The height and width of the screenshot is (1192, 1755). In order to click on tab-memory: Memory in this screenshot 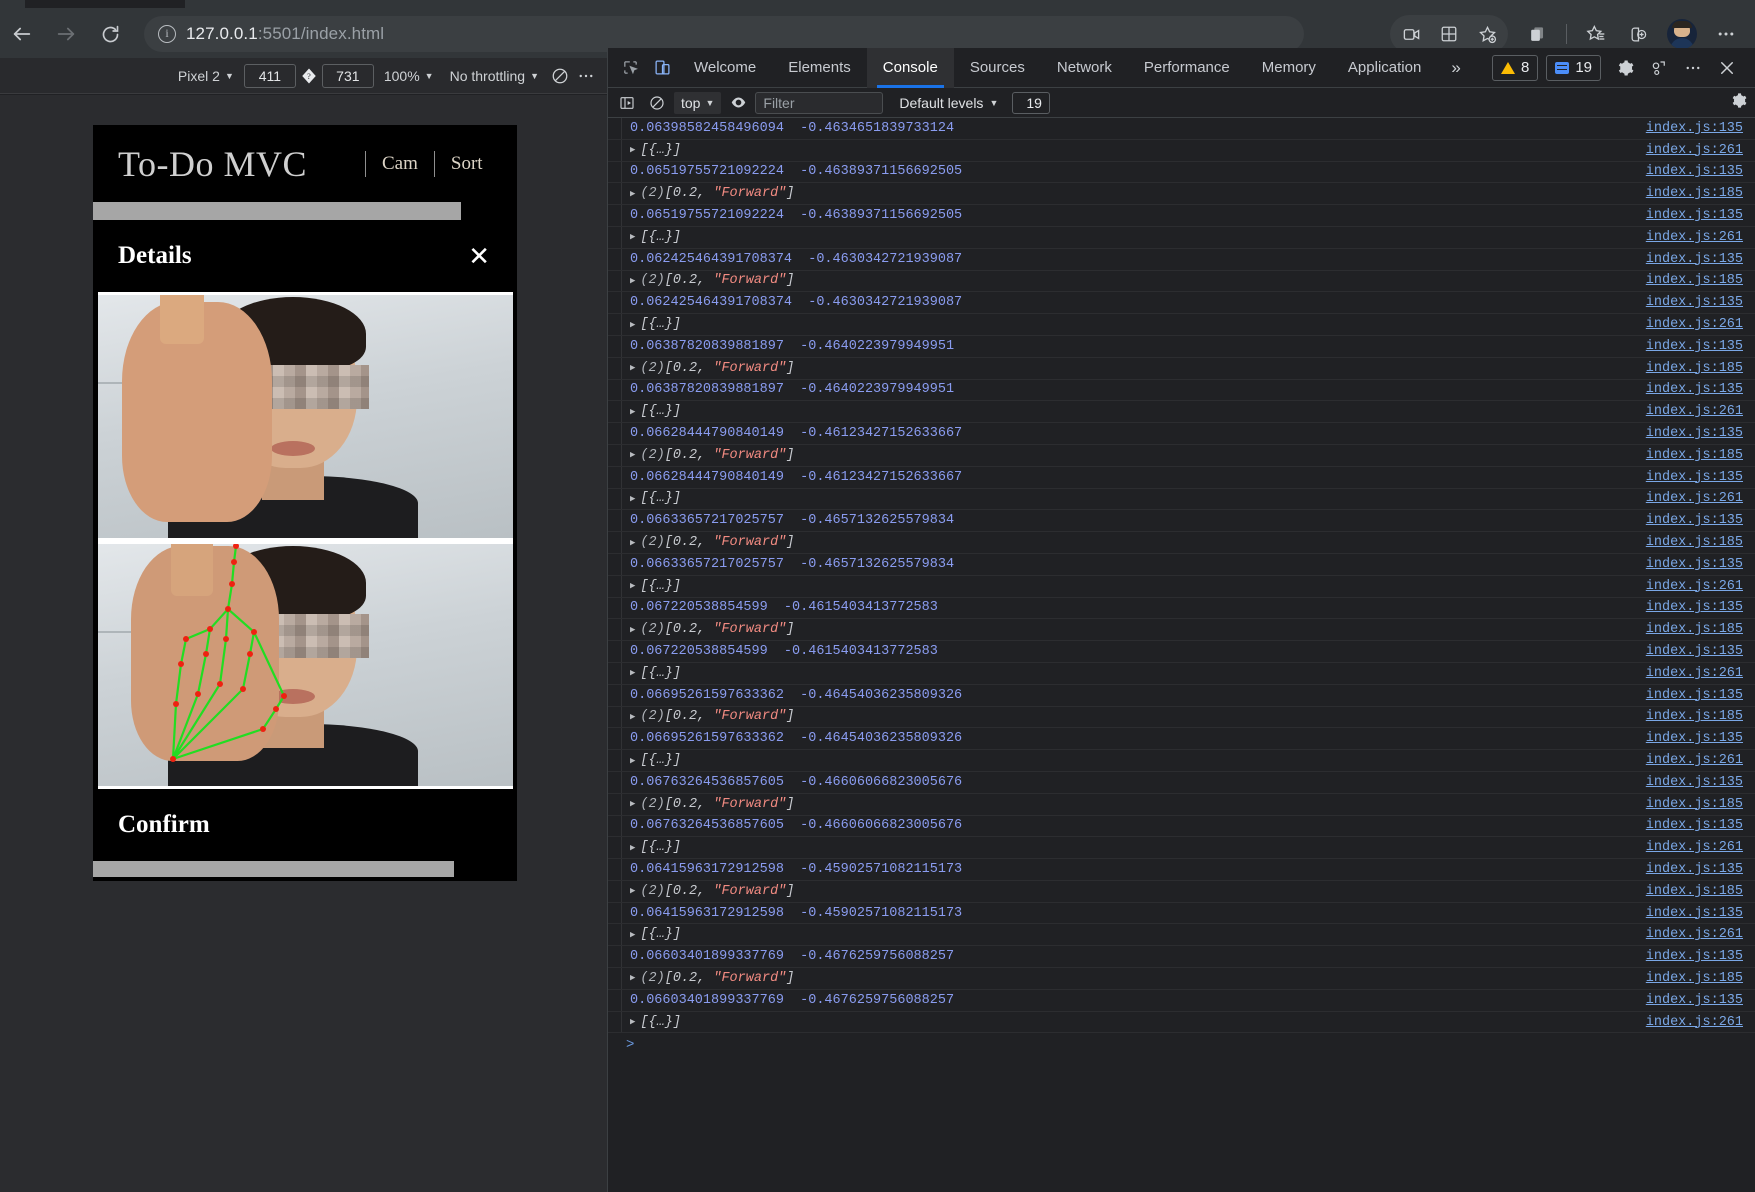, I will do `click(1289, 68)`.